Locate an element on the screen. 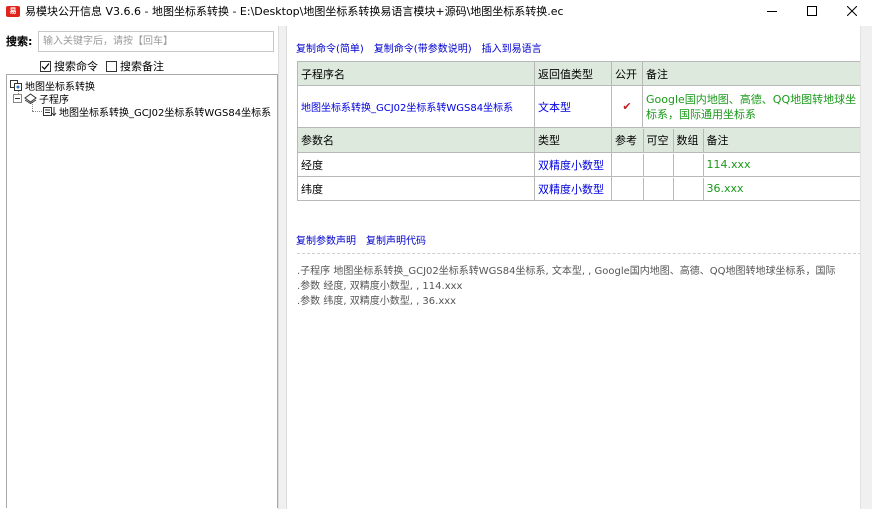  copy-toolbar: 复制命令(简单) 复制命令(带参数说明) 插入到易语言 is located at coordinates (419, 47).